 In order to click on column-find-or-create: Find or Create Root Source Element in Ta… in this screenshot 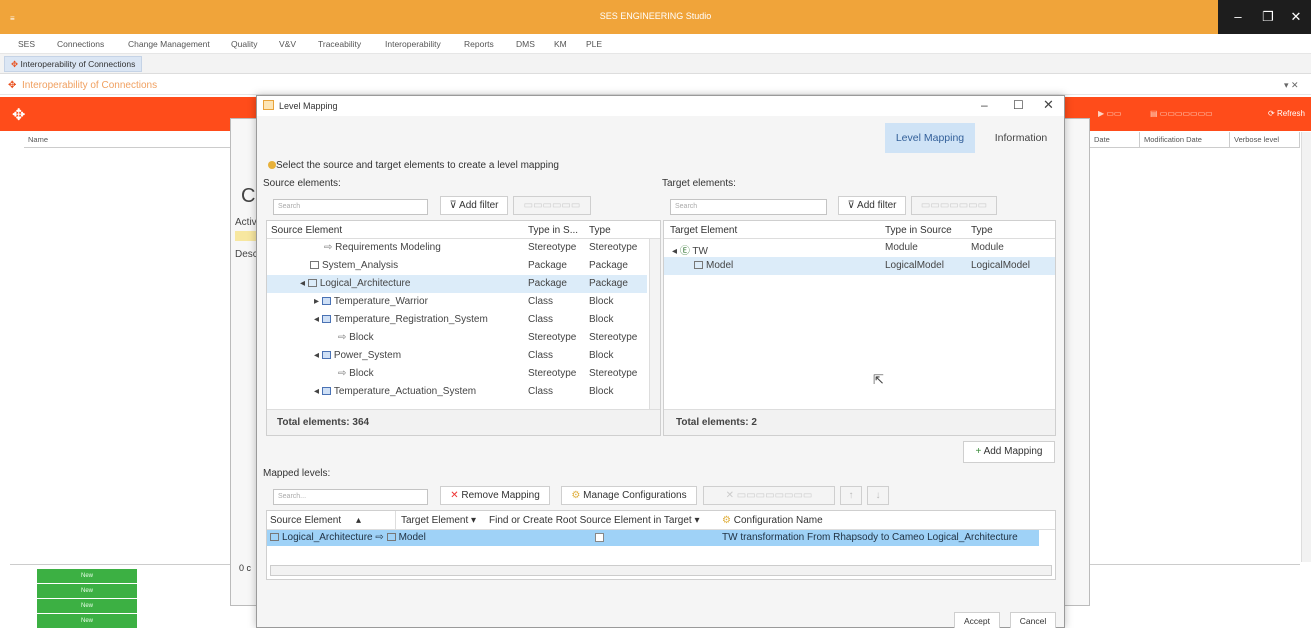, I will do `click(594, 520)`.